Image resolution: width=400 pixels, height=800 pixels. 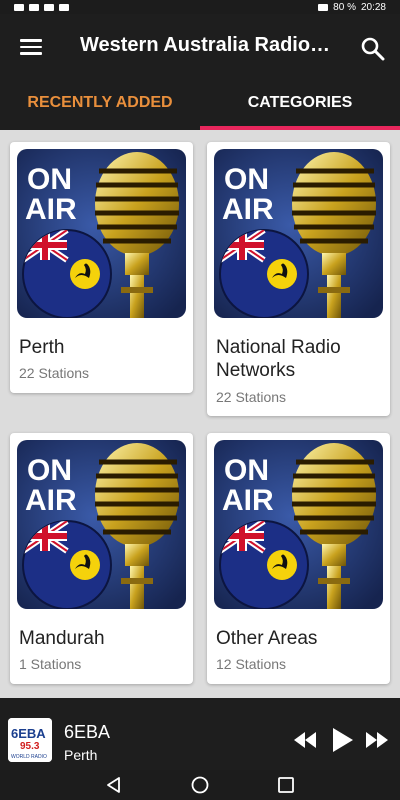 What do you see at coordinates (278, 359) in the screenshot?
I see `category-name: National Radio Networks` at bounding box center [278, 359].